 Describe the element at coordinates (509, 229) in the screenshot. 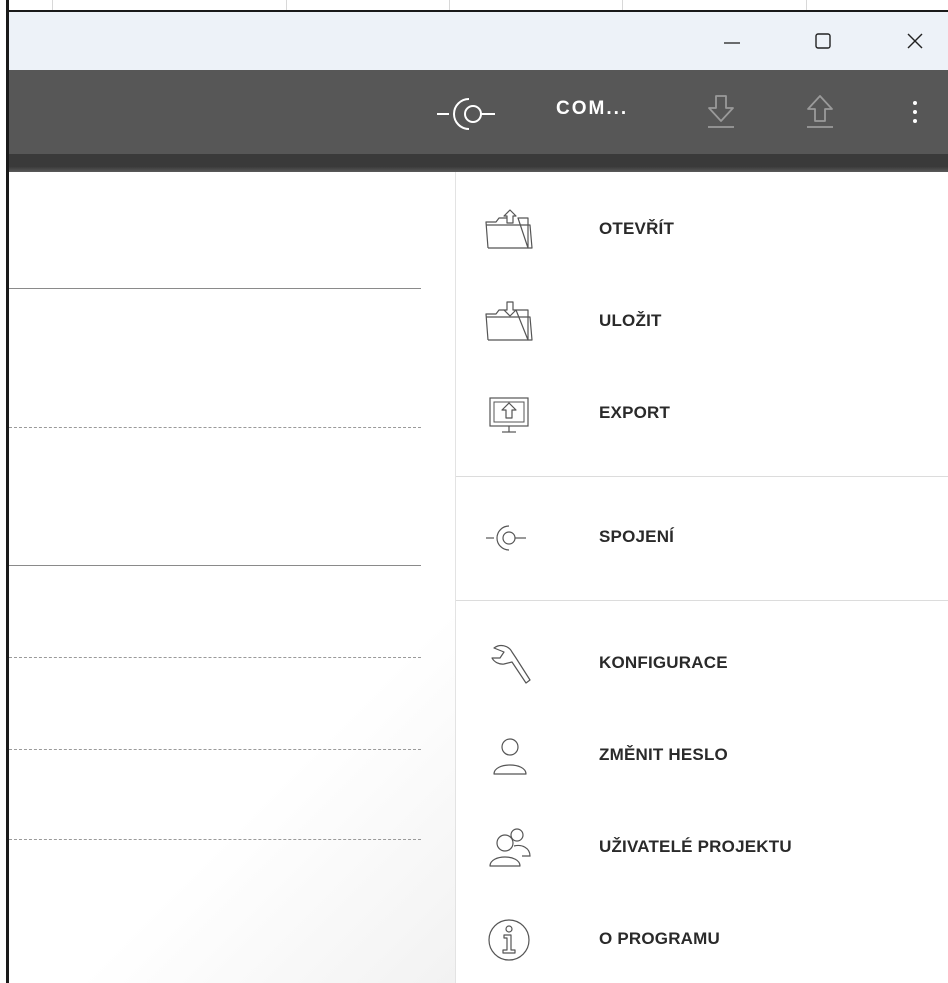

I see `folder-open-icon` at that location.